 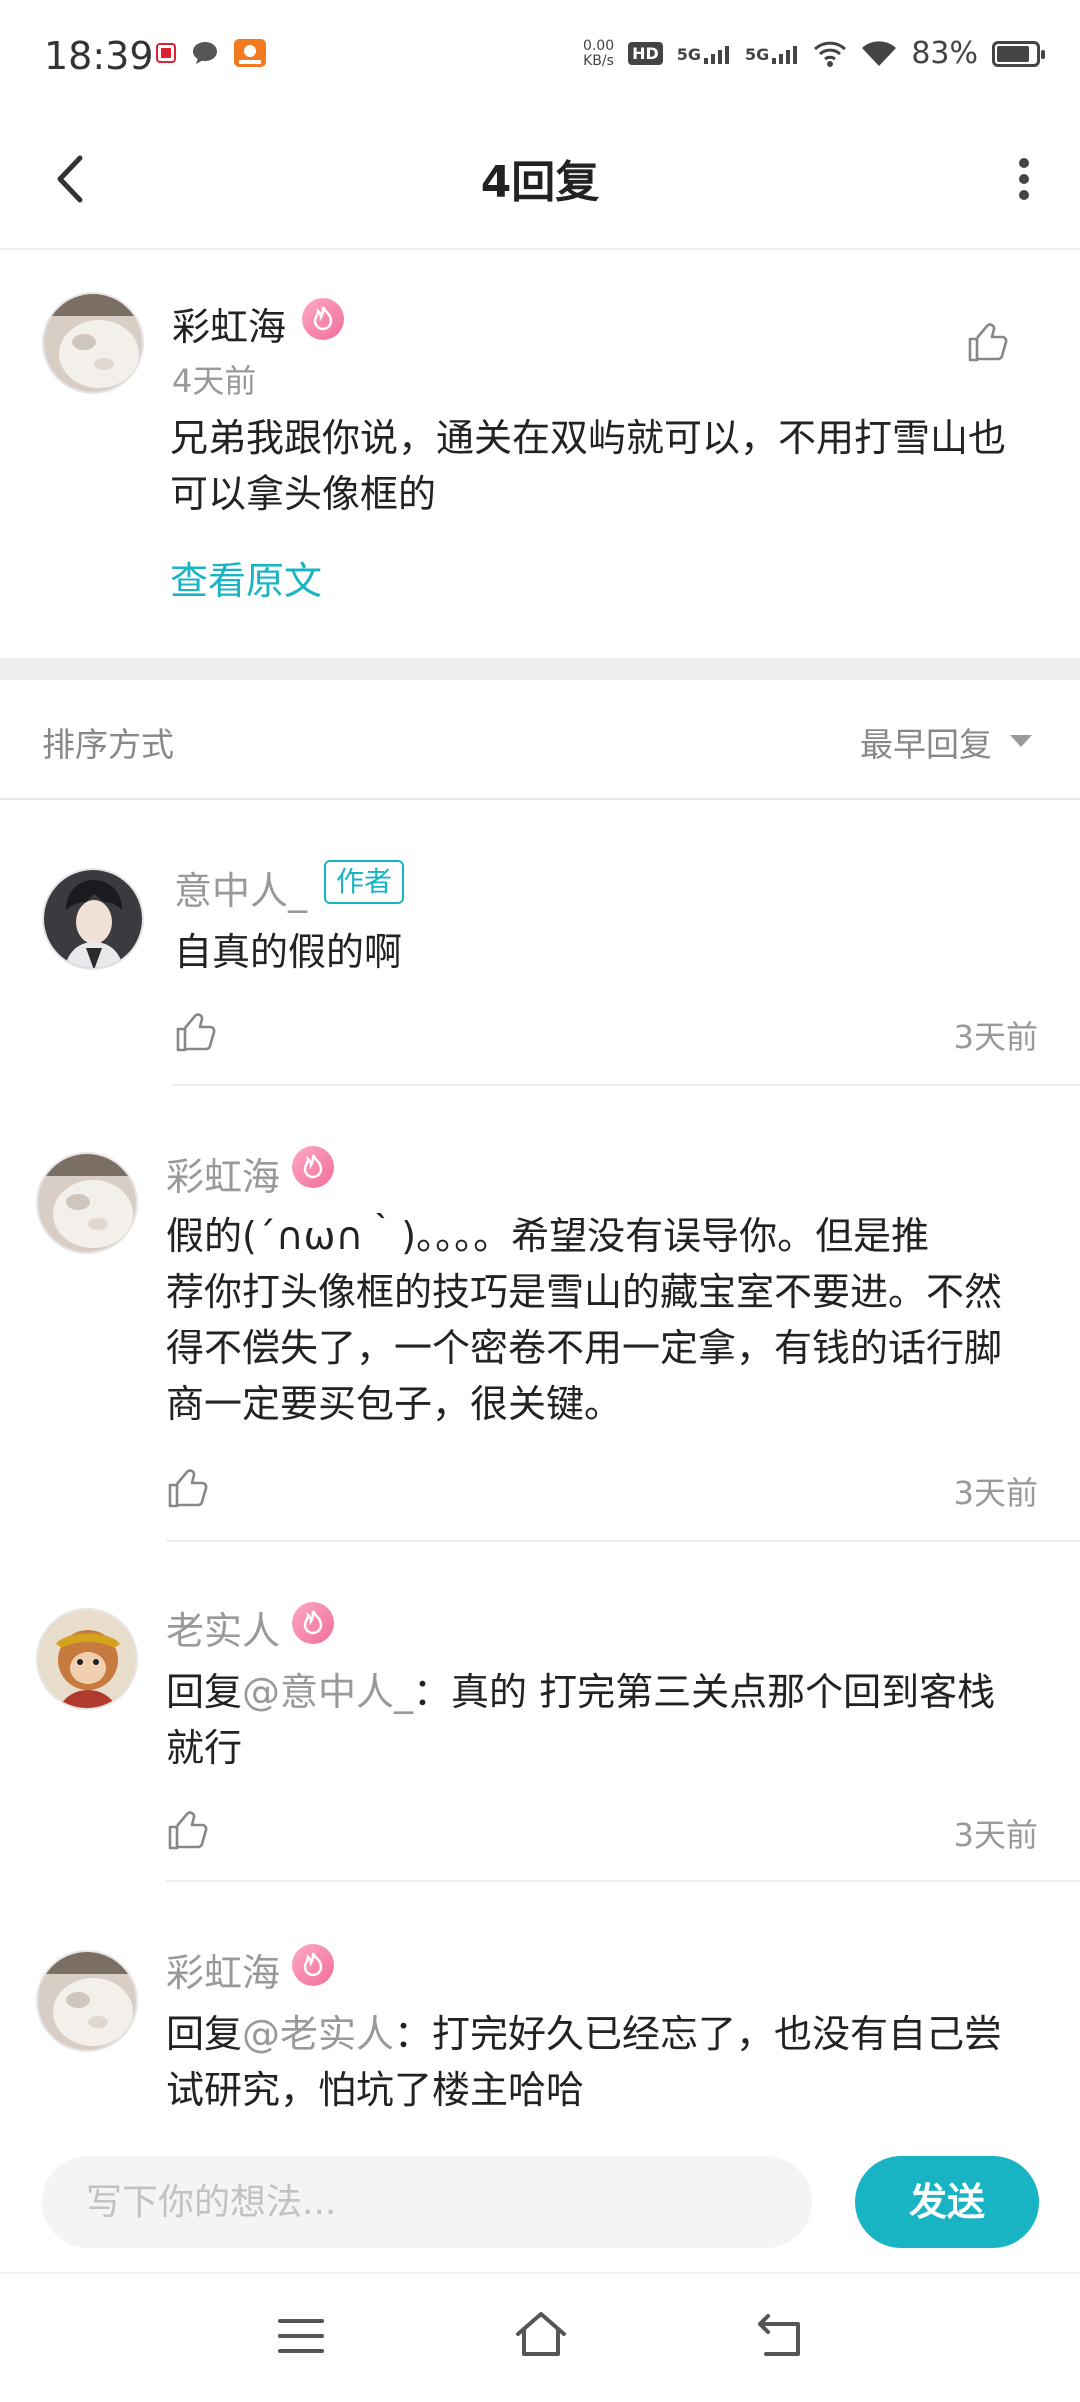 What do you see at coordinates (581, 1720) in the screenshot?
I see `reply-content: 回复@意中人_：真的 打完第三关点那个回到客栈 就行` at bounding box center [581, 1720].